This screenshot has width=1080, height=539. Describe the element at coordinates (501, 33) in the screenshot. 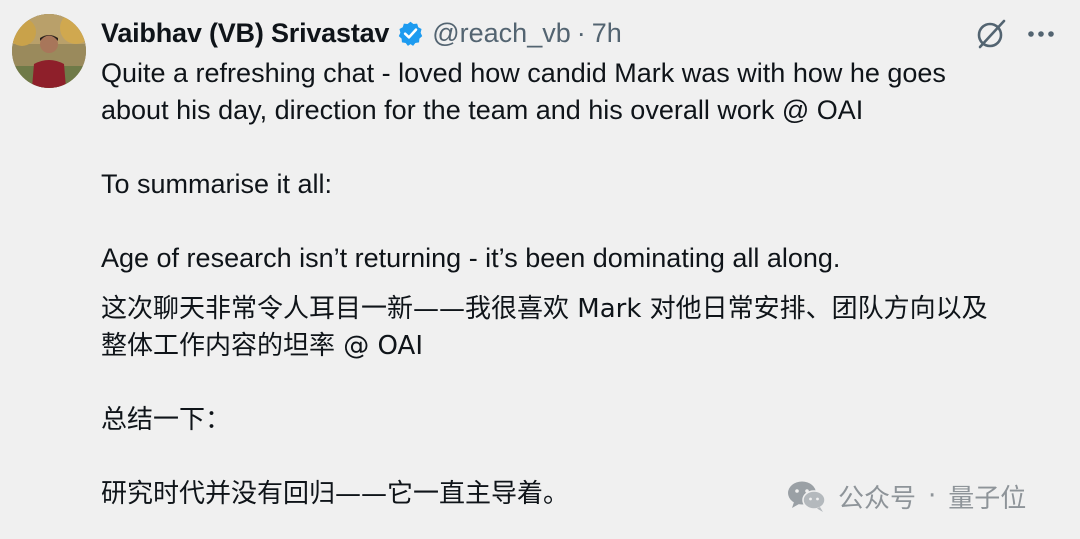

I see `handle: @reach_vb` at that location.